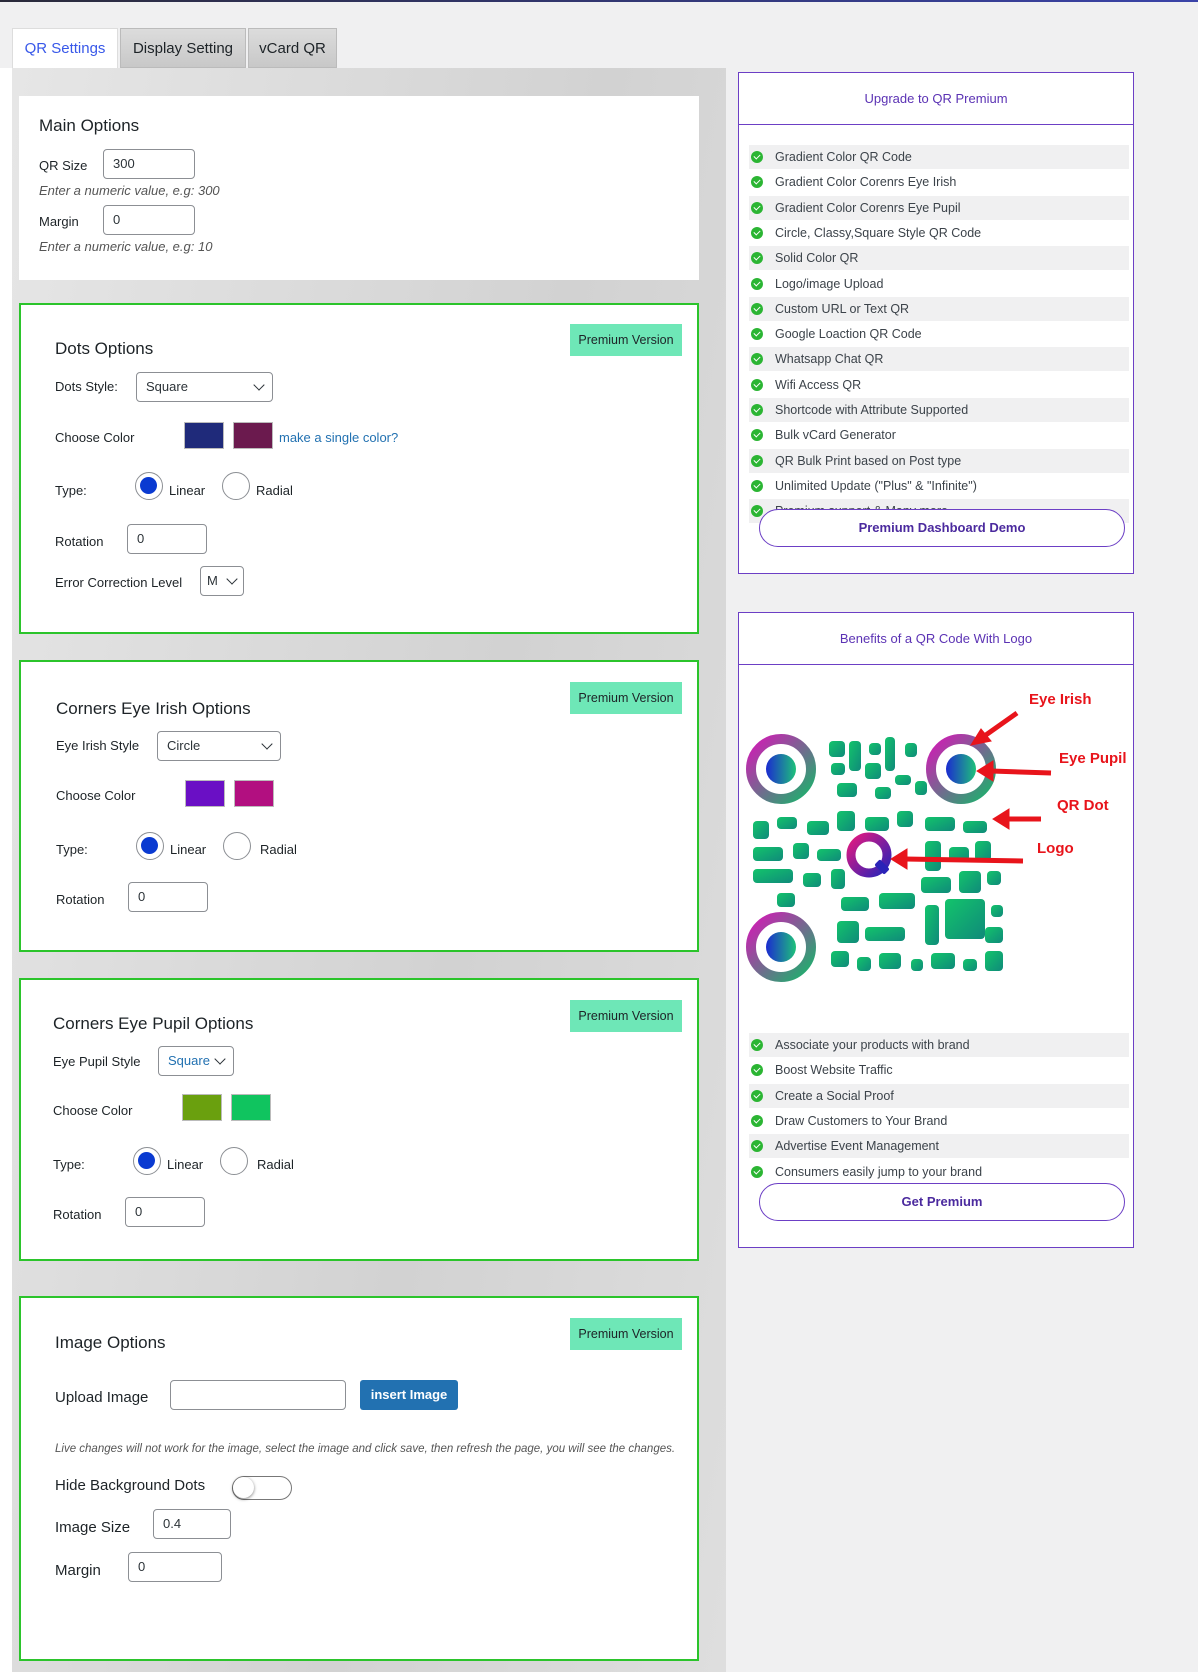 The image size is (1198, 1672). I want to click on tab-qr-settings: QR Settings, so click(65, 48).